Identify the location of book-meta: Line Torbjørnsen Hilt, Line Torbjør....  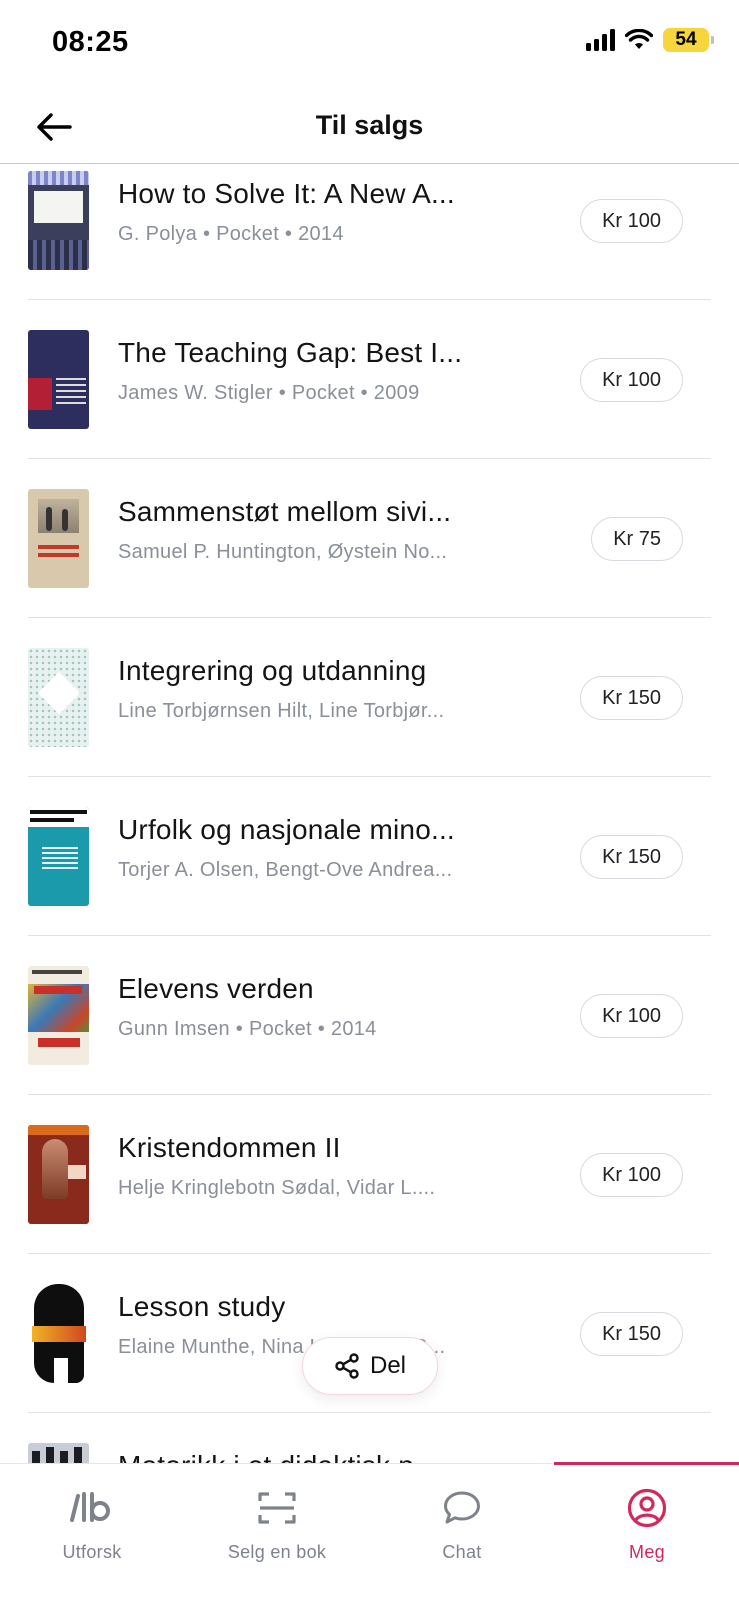
(281, 711).